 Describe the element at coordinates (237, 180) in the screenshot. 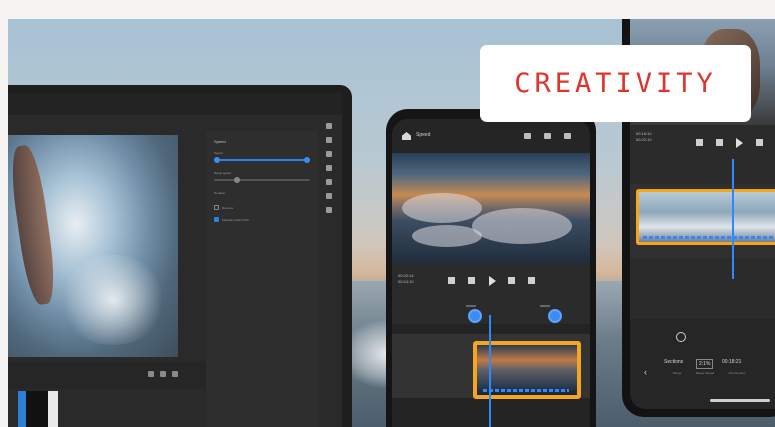

I see `ramp-speed-knob` at that location.